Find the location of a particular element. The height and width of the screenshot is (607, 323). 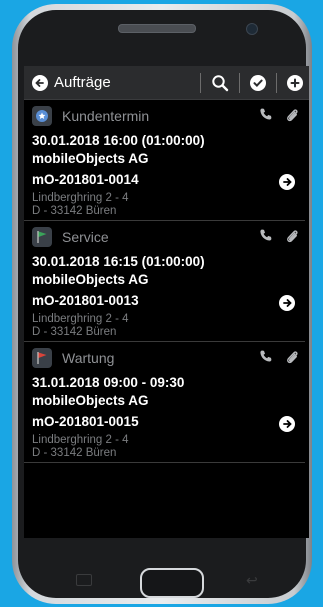

order-type: Kundentermin is located at coordinates (90, 116).